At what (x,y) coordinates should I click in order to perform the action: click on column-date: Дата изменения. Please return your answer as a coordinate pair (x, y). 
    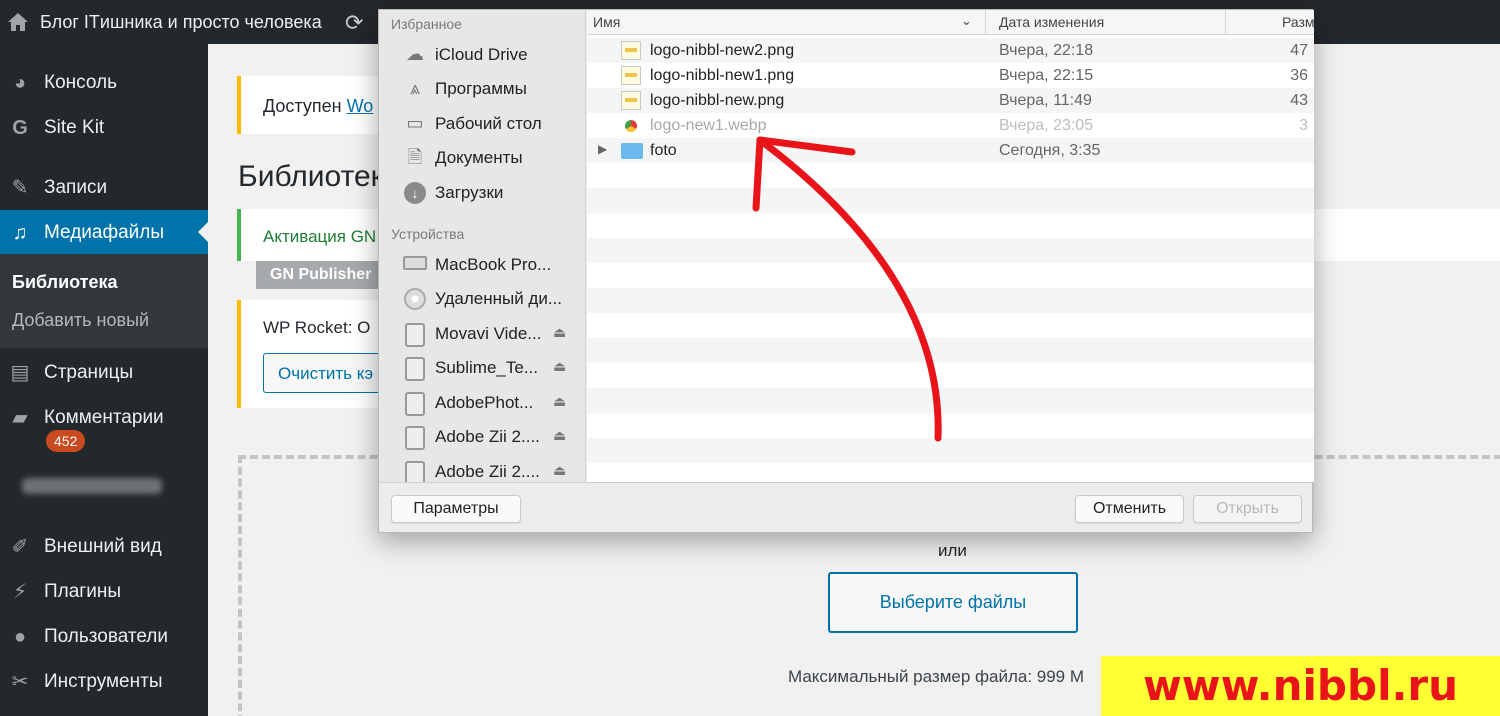
    Looking at the image, I should click on (1105, 22).